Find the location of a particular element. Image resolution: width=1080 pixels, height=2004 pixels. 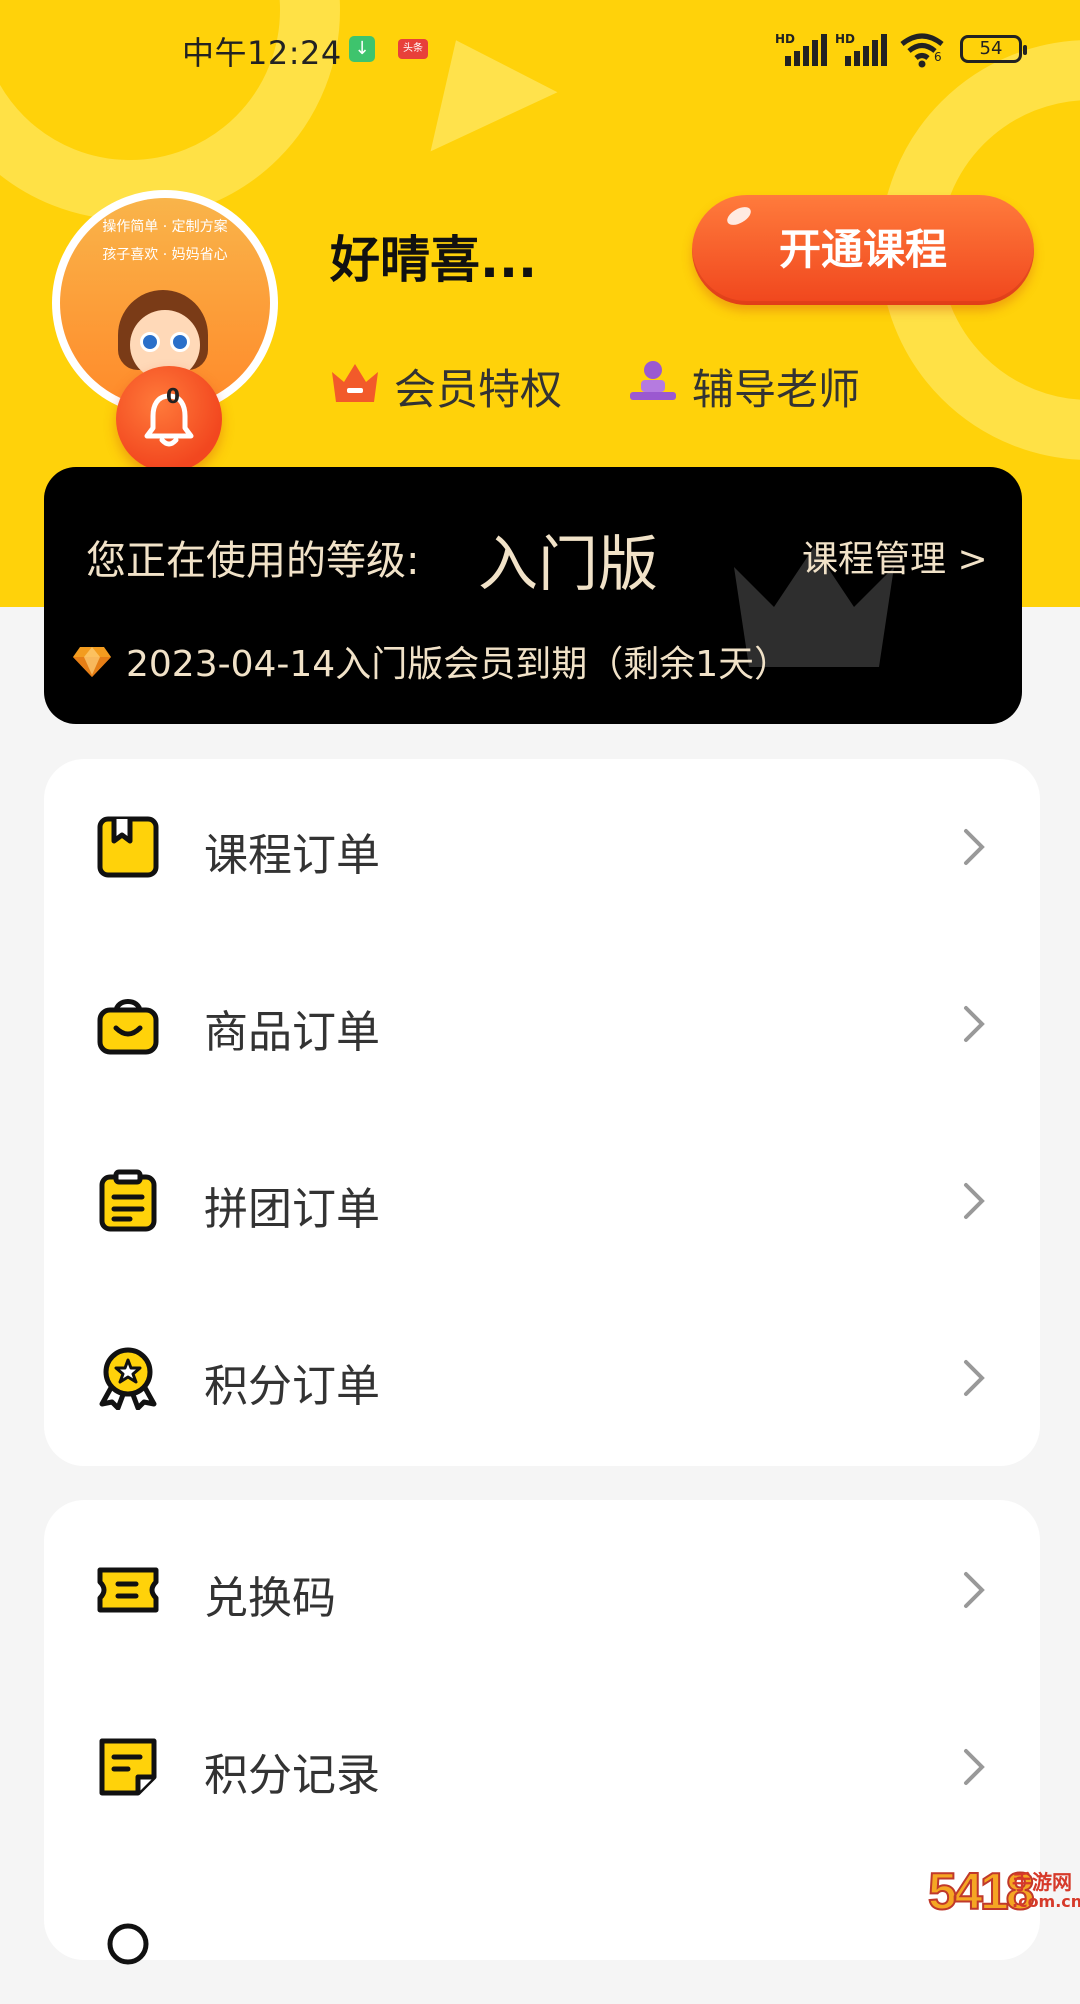

site-watermark: 5418 手游网 .com.cn is located at coordinates (1003, 1892).